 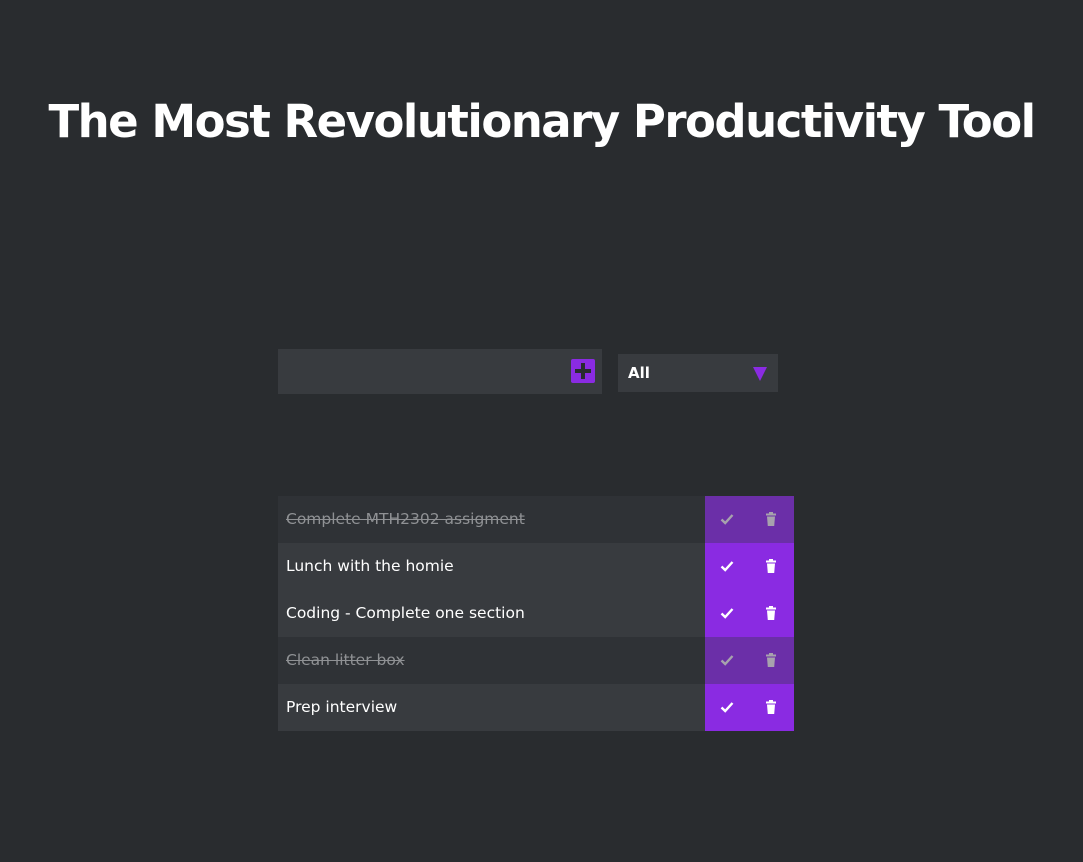 I want to click on todo-text: Coding - Complete one section, so click(x=405, y=613).